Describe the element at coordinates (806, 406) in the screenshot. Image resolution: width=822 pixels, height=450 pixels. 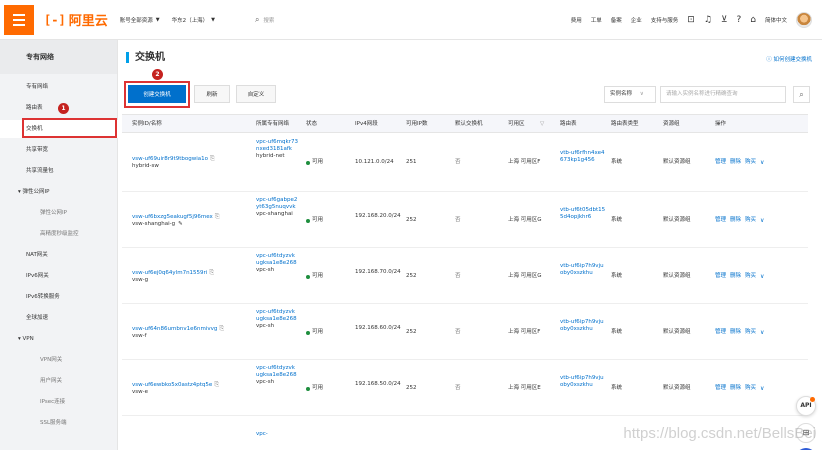
I see `api-button: API` at that location.